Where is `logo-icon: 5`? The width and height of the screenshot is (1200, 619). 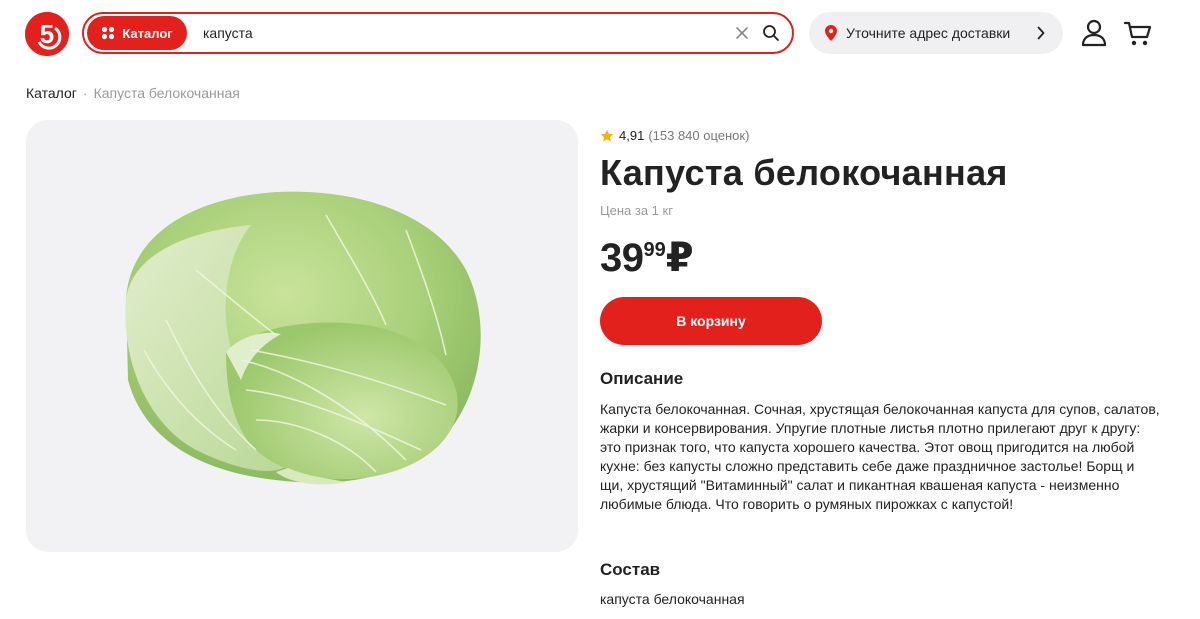
logo-icon: 5 is located at coordinates (47, 34).